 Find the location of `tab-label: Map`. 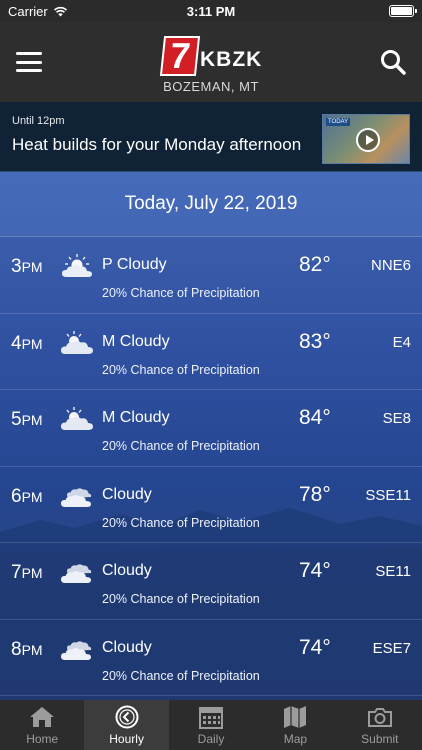

tab-label: Map is located at coordinates (295, 739).